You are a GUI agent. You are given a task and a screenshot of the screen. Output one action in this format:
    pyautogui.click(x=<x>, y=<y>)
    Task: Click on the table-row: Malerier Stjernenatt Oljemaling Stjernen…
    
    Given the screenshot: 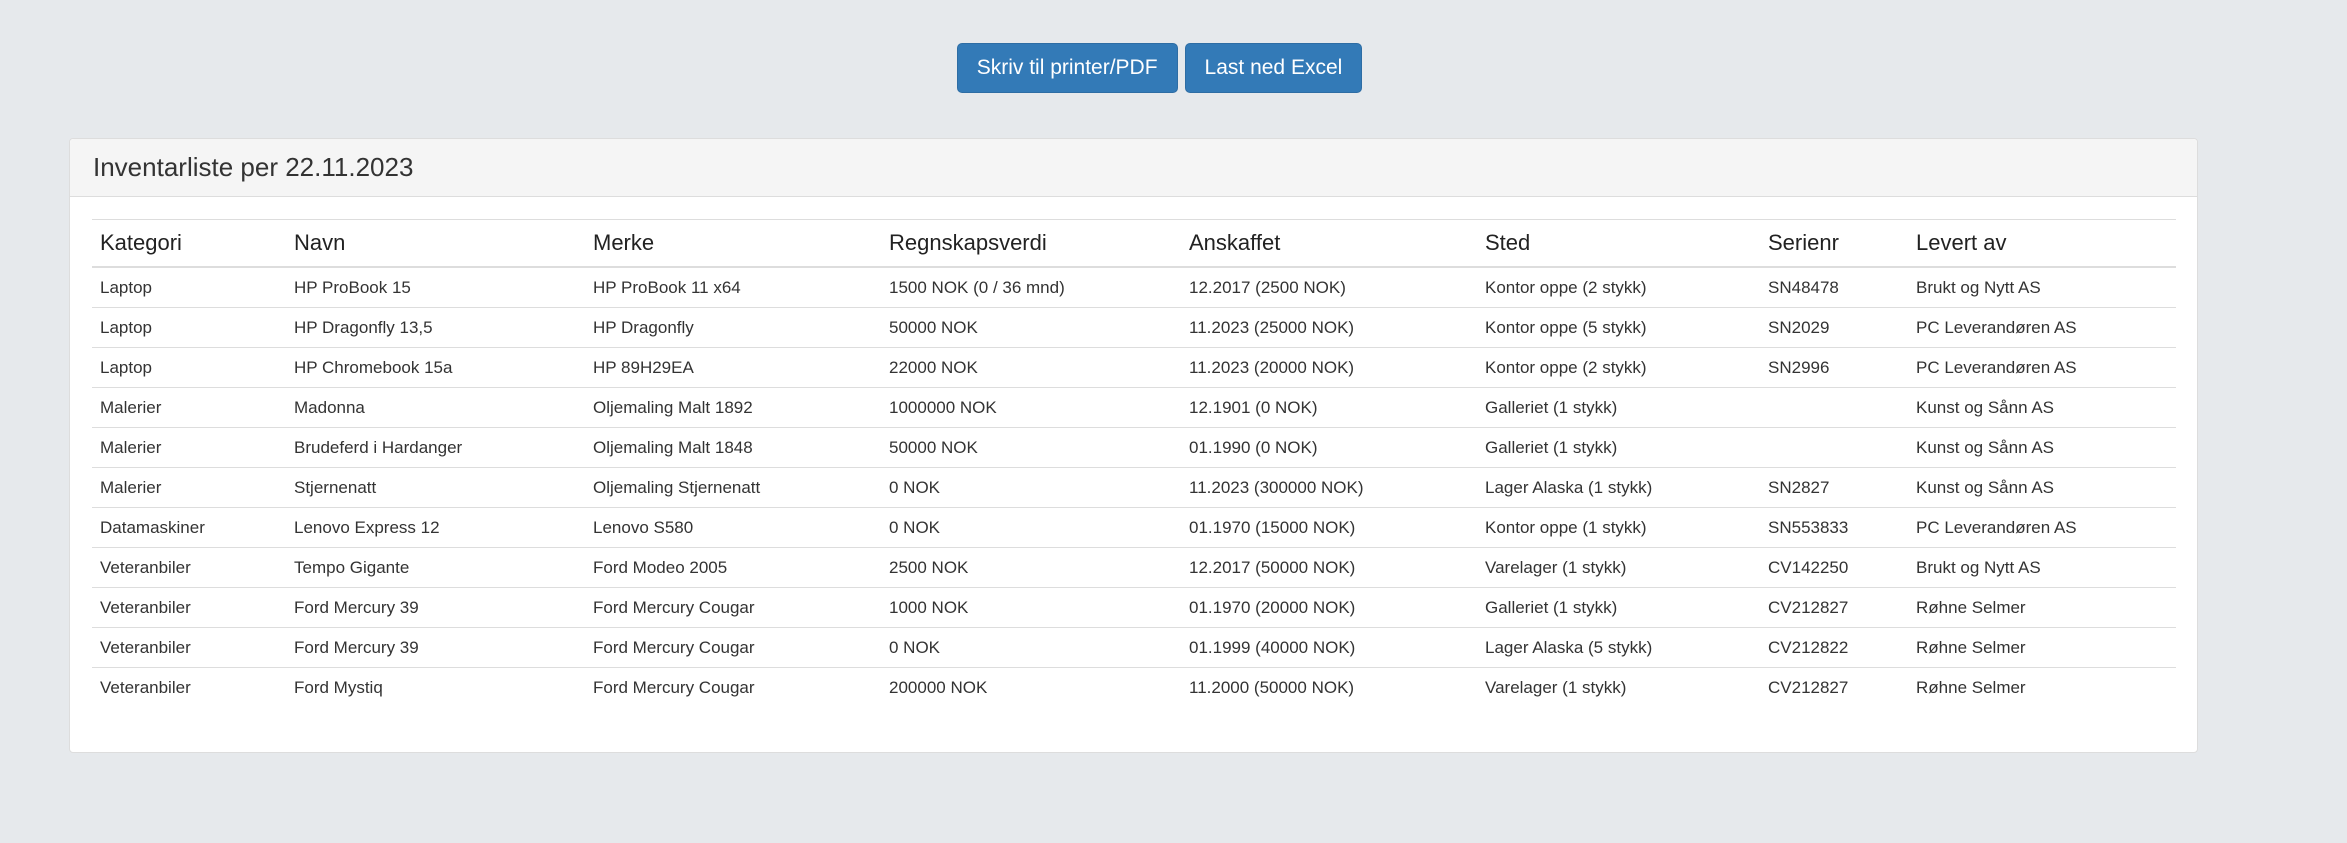 What is the action you would take?
    pyautogui.click(x=1134, y=487)
    